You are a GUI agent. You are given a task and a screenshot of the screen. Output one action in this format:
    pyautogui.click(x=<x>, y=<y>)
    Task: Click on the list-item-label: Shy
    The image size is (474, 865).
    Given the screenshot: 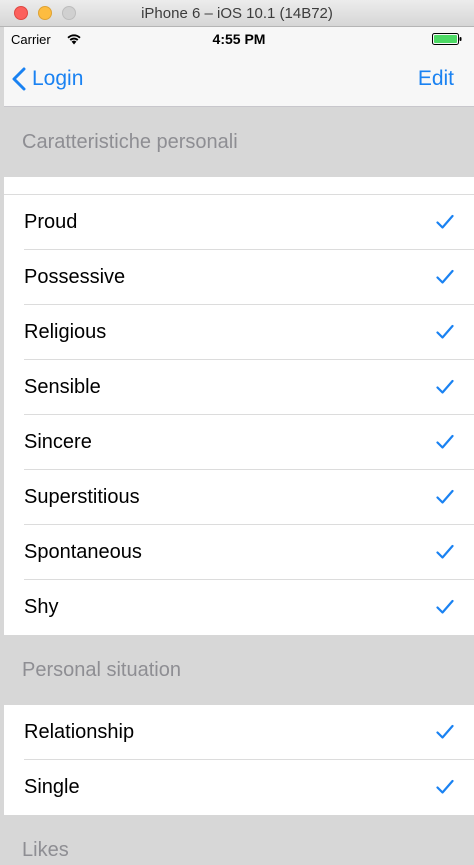 What is the action you would take?
    pyautogui.click(x=41, y=607)
    